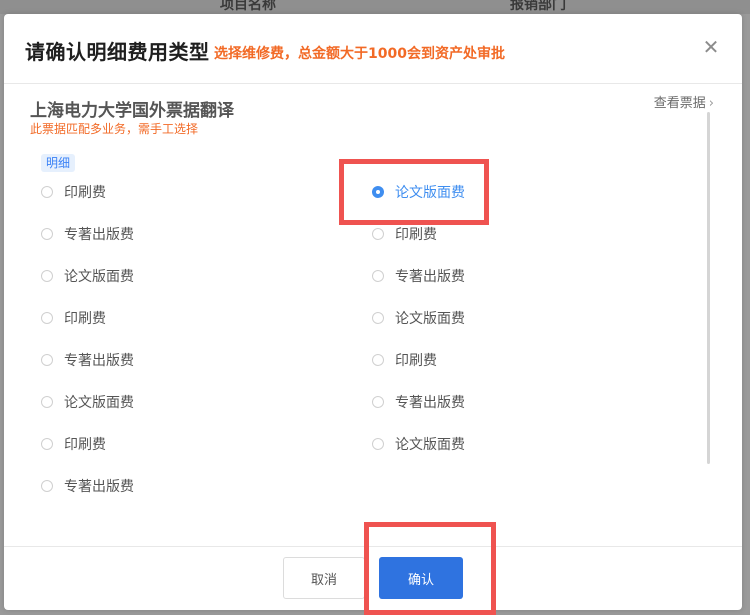  I want to click on view-receipt-link: 查看票据 ›, so click(684, 101).